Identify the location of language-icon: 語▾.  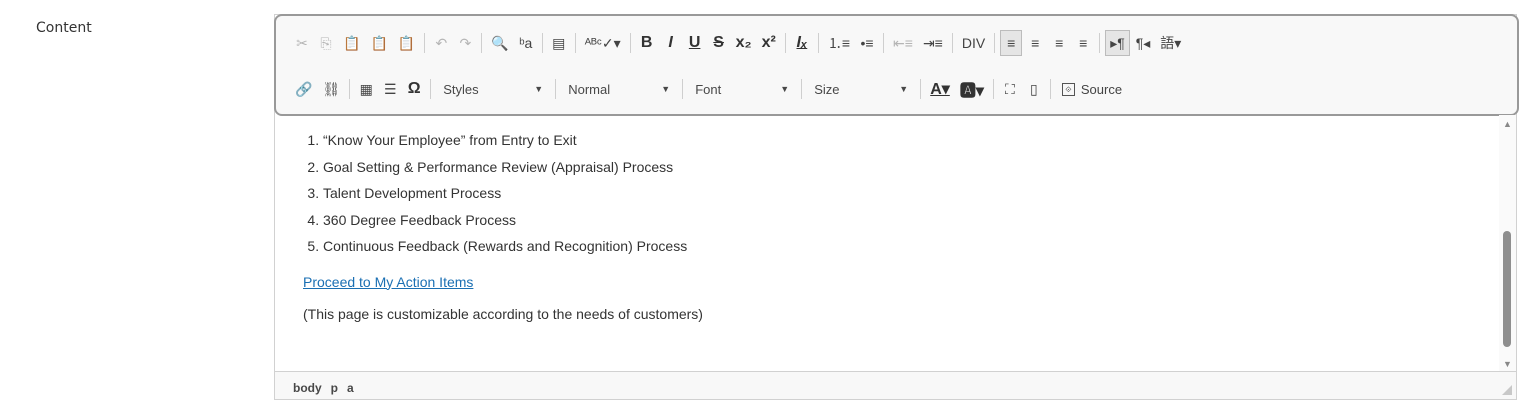
(1171, 43).